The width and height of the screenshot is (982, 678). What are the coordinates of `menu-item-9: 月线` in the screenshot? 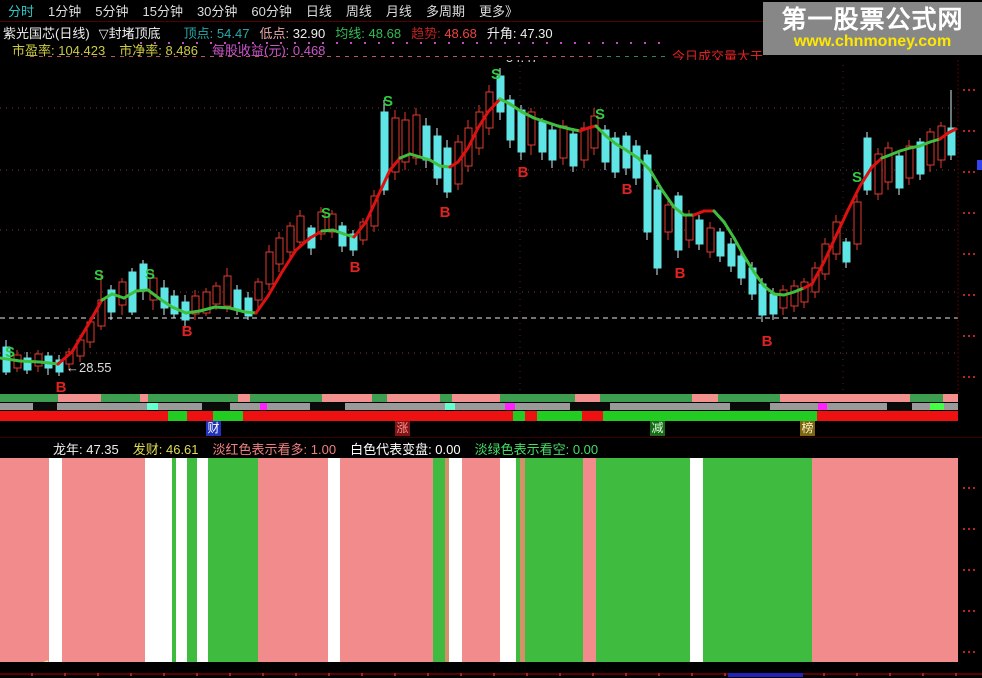 It's located at (399, 10).